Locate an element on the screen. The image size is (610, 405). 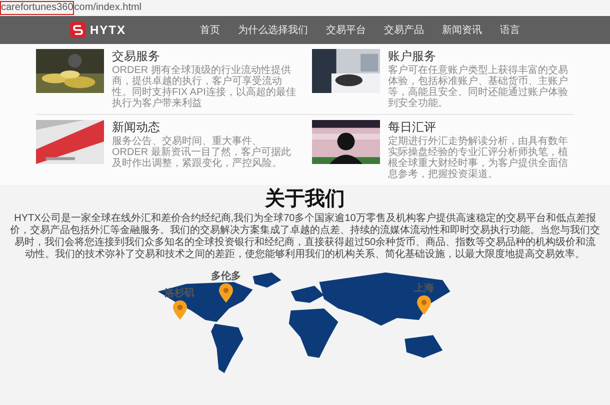
nav-link: 首页 is located at coordinates (210, 30).